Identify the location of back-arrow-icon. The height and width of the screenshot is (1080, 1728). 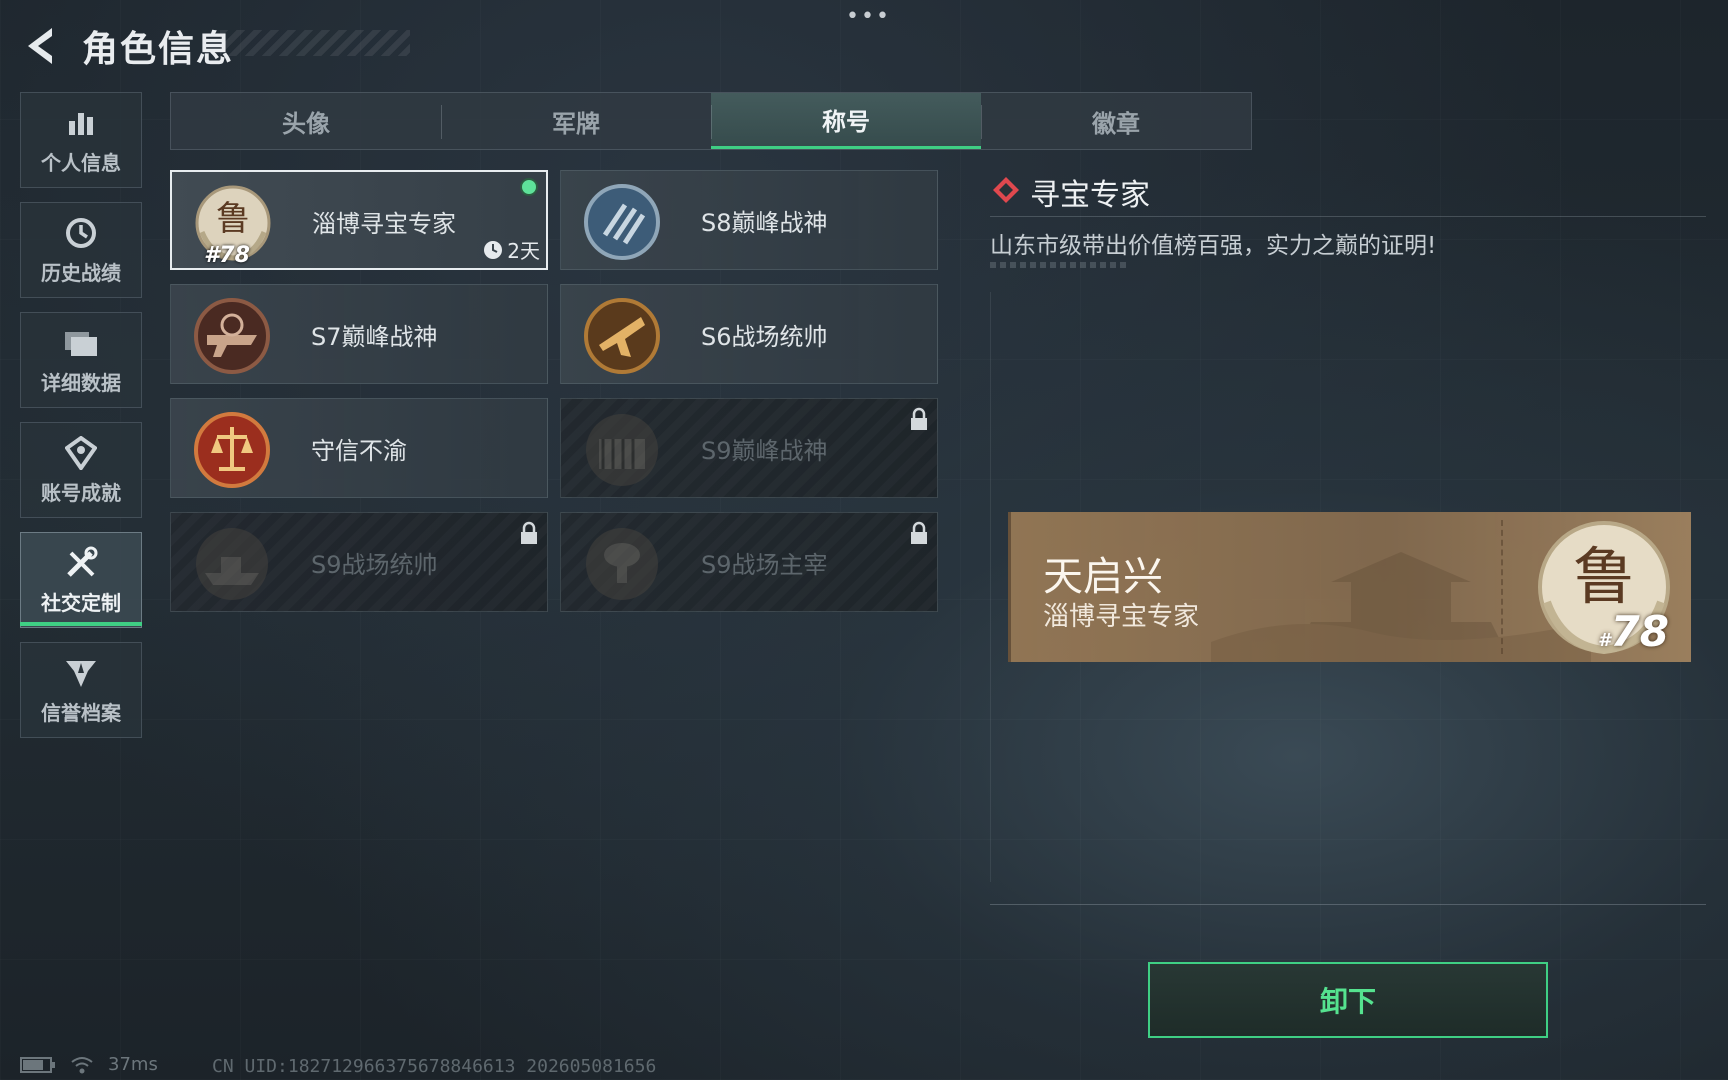
(40, 46).